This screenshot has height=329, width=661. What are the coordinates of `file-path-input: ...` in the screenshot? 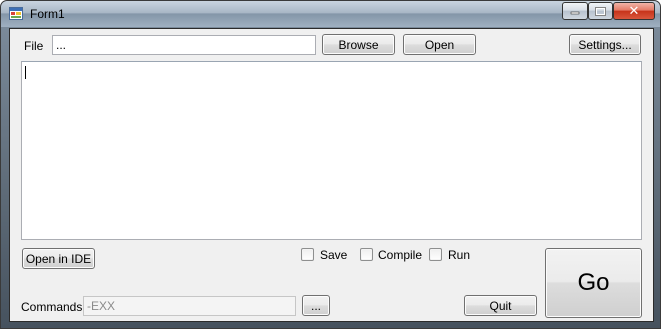 It's located at (184, 45).